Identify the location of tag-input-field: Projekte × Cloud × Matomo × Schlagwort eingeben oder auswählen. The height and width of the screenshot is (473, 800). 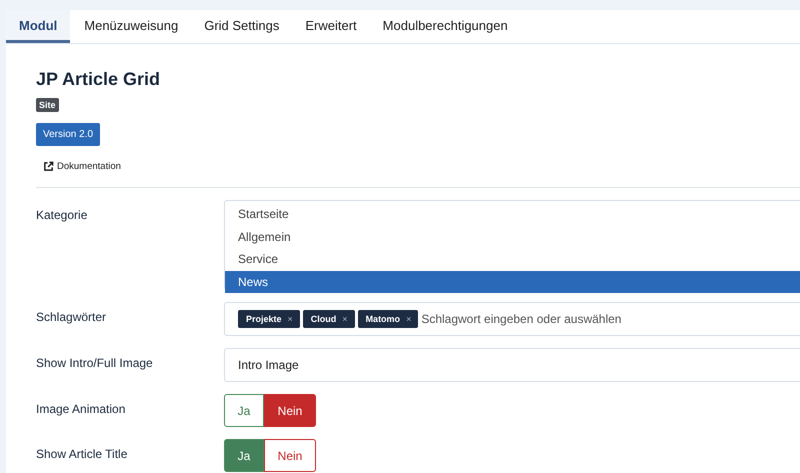
(512, 319).